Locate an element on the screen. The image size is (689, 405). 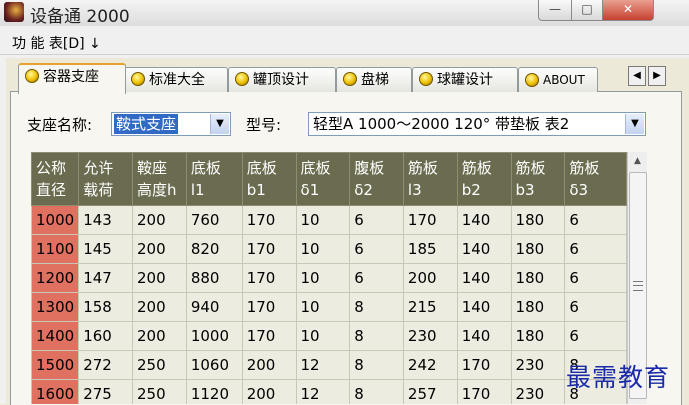
tab-tank-roof: 罐顶设计 is located at coordinates (282, 79).